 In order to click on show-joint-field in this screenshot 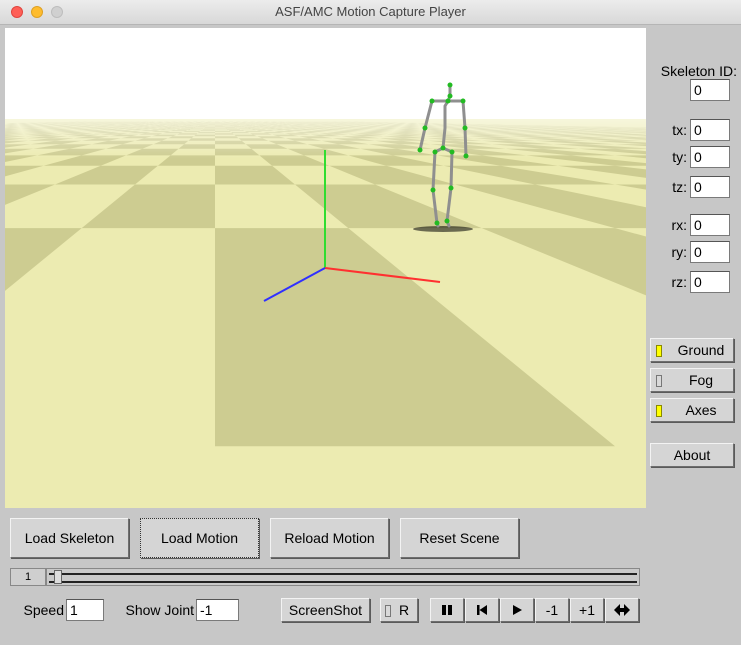, I will do `click(217, 610)`.